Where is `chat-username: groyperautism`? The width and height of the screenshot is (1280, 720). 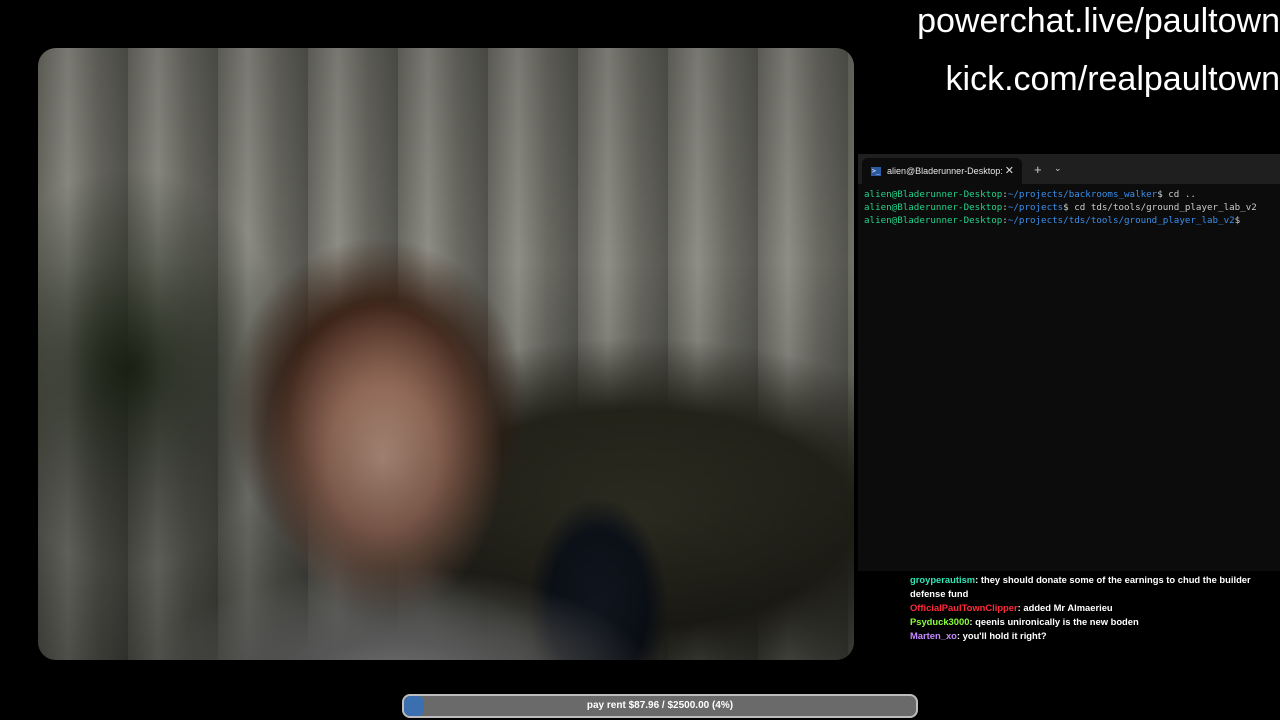
chat-username: groyperautism is located at coordinates (943, 579).